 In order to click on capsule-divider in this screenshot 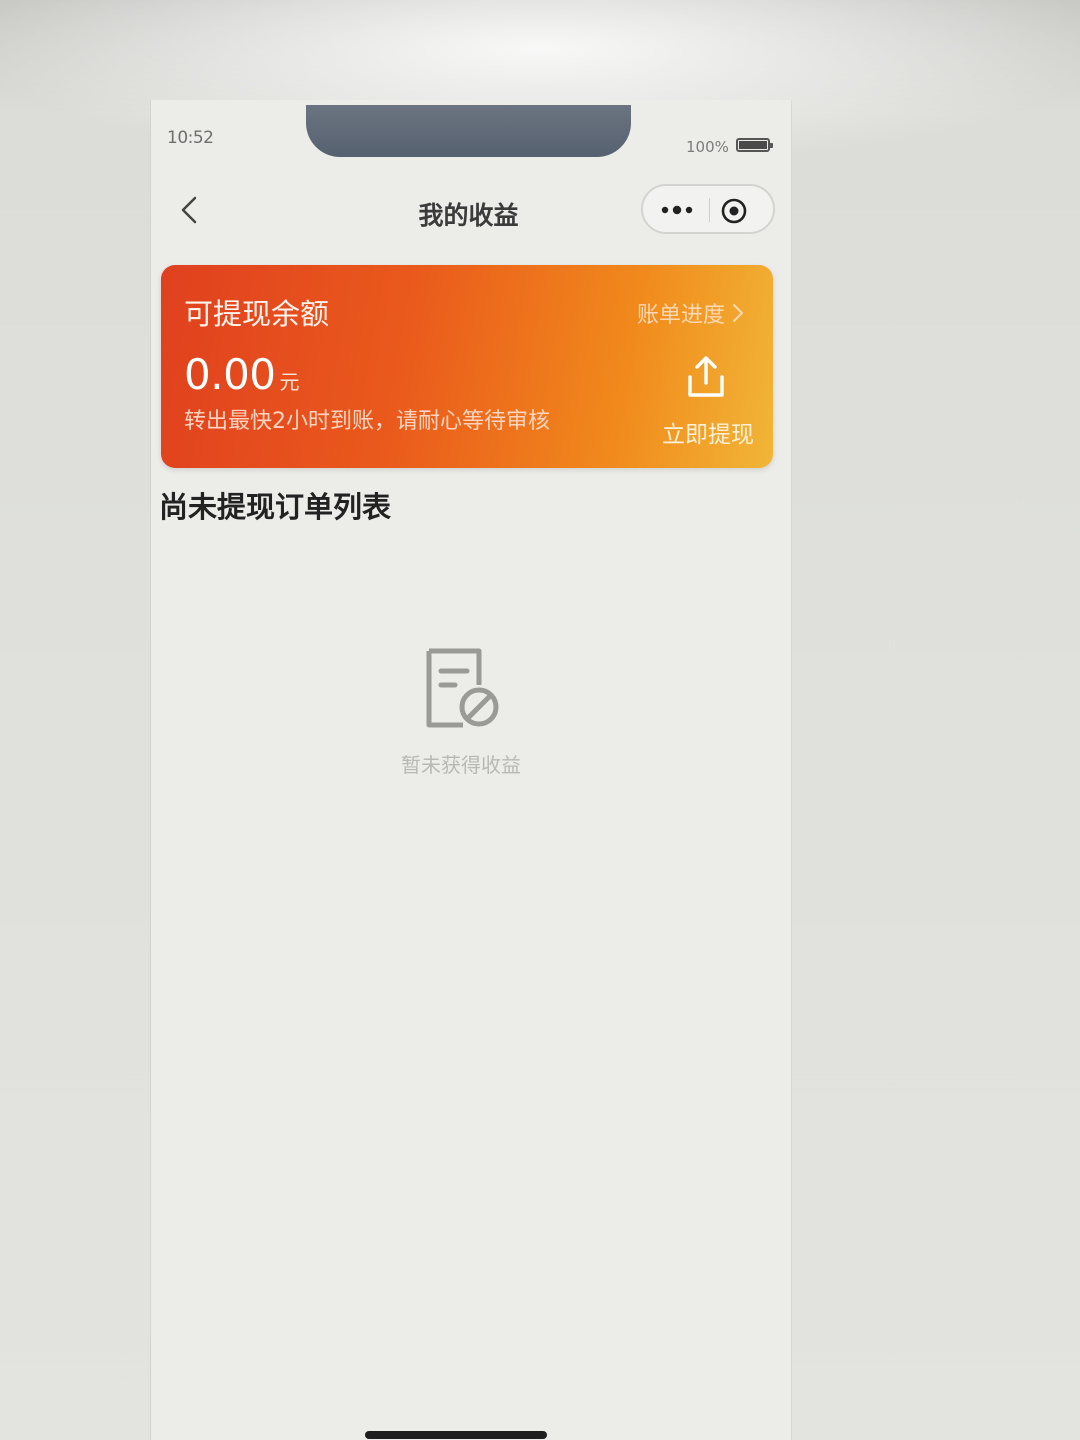, I will do `click(709, 210)`.